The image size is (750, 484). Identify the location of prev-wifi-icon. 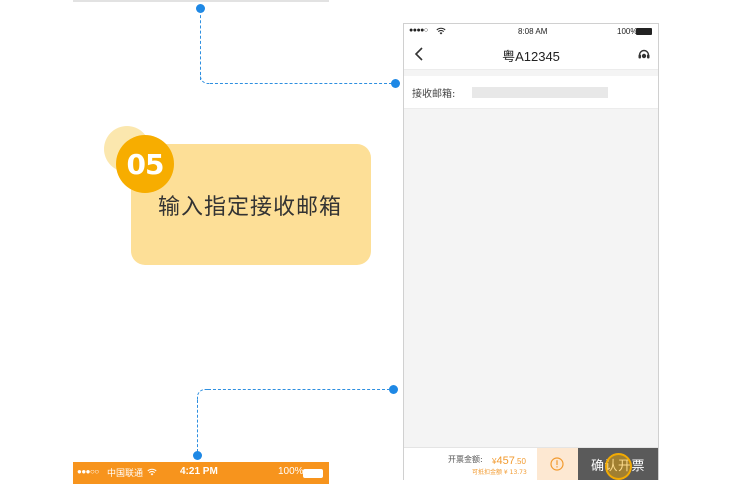
(152, 472).